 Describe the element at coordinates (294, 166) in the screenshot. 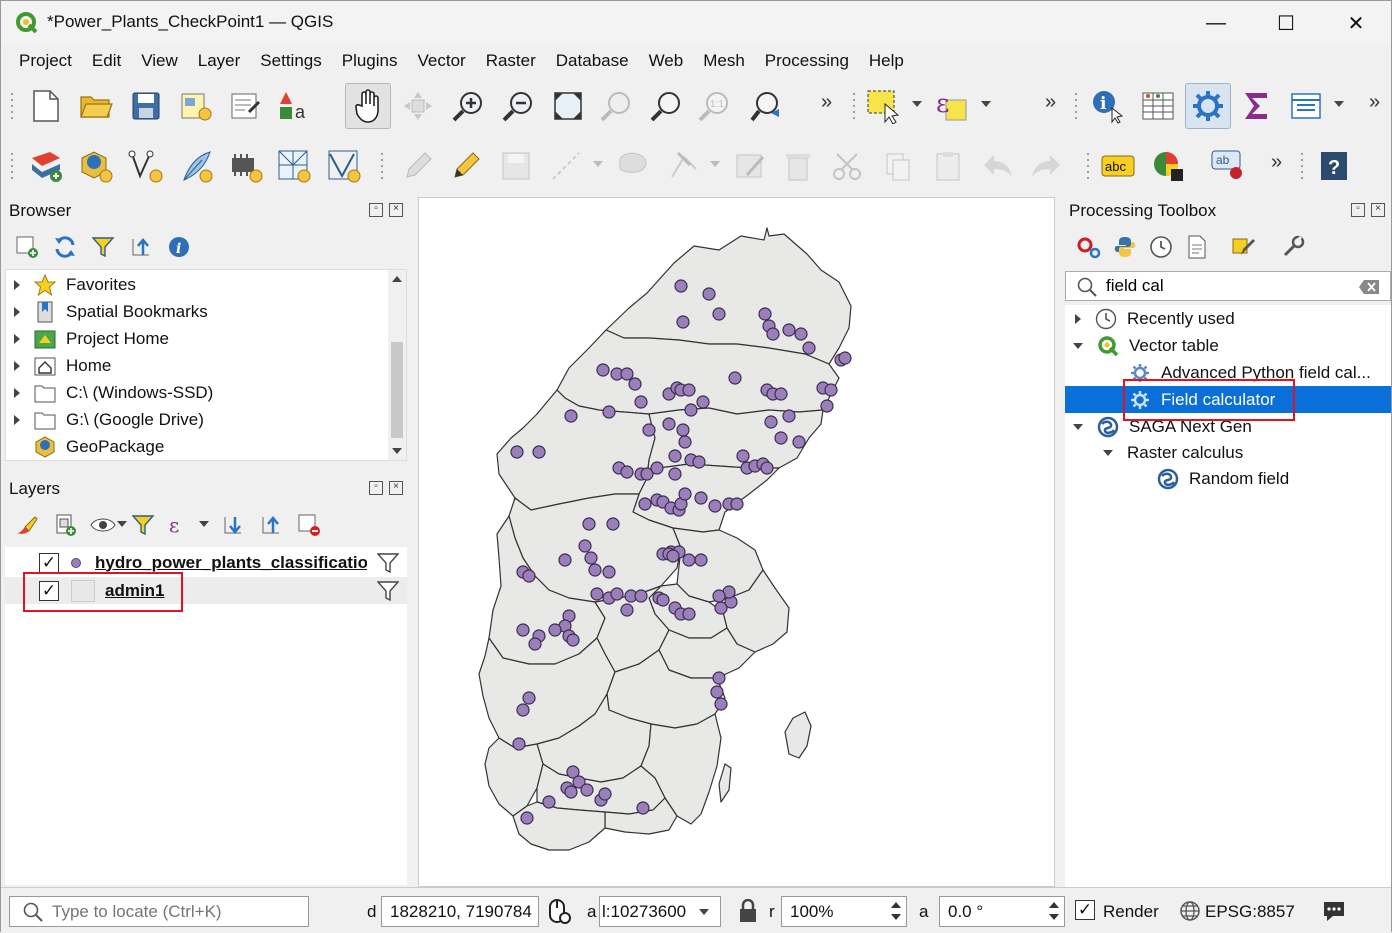

I see `new-virtual-layer-button` at that location.